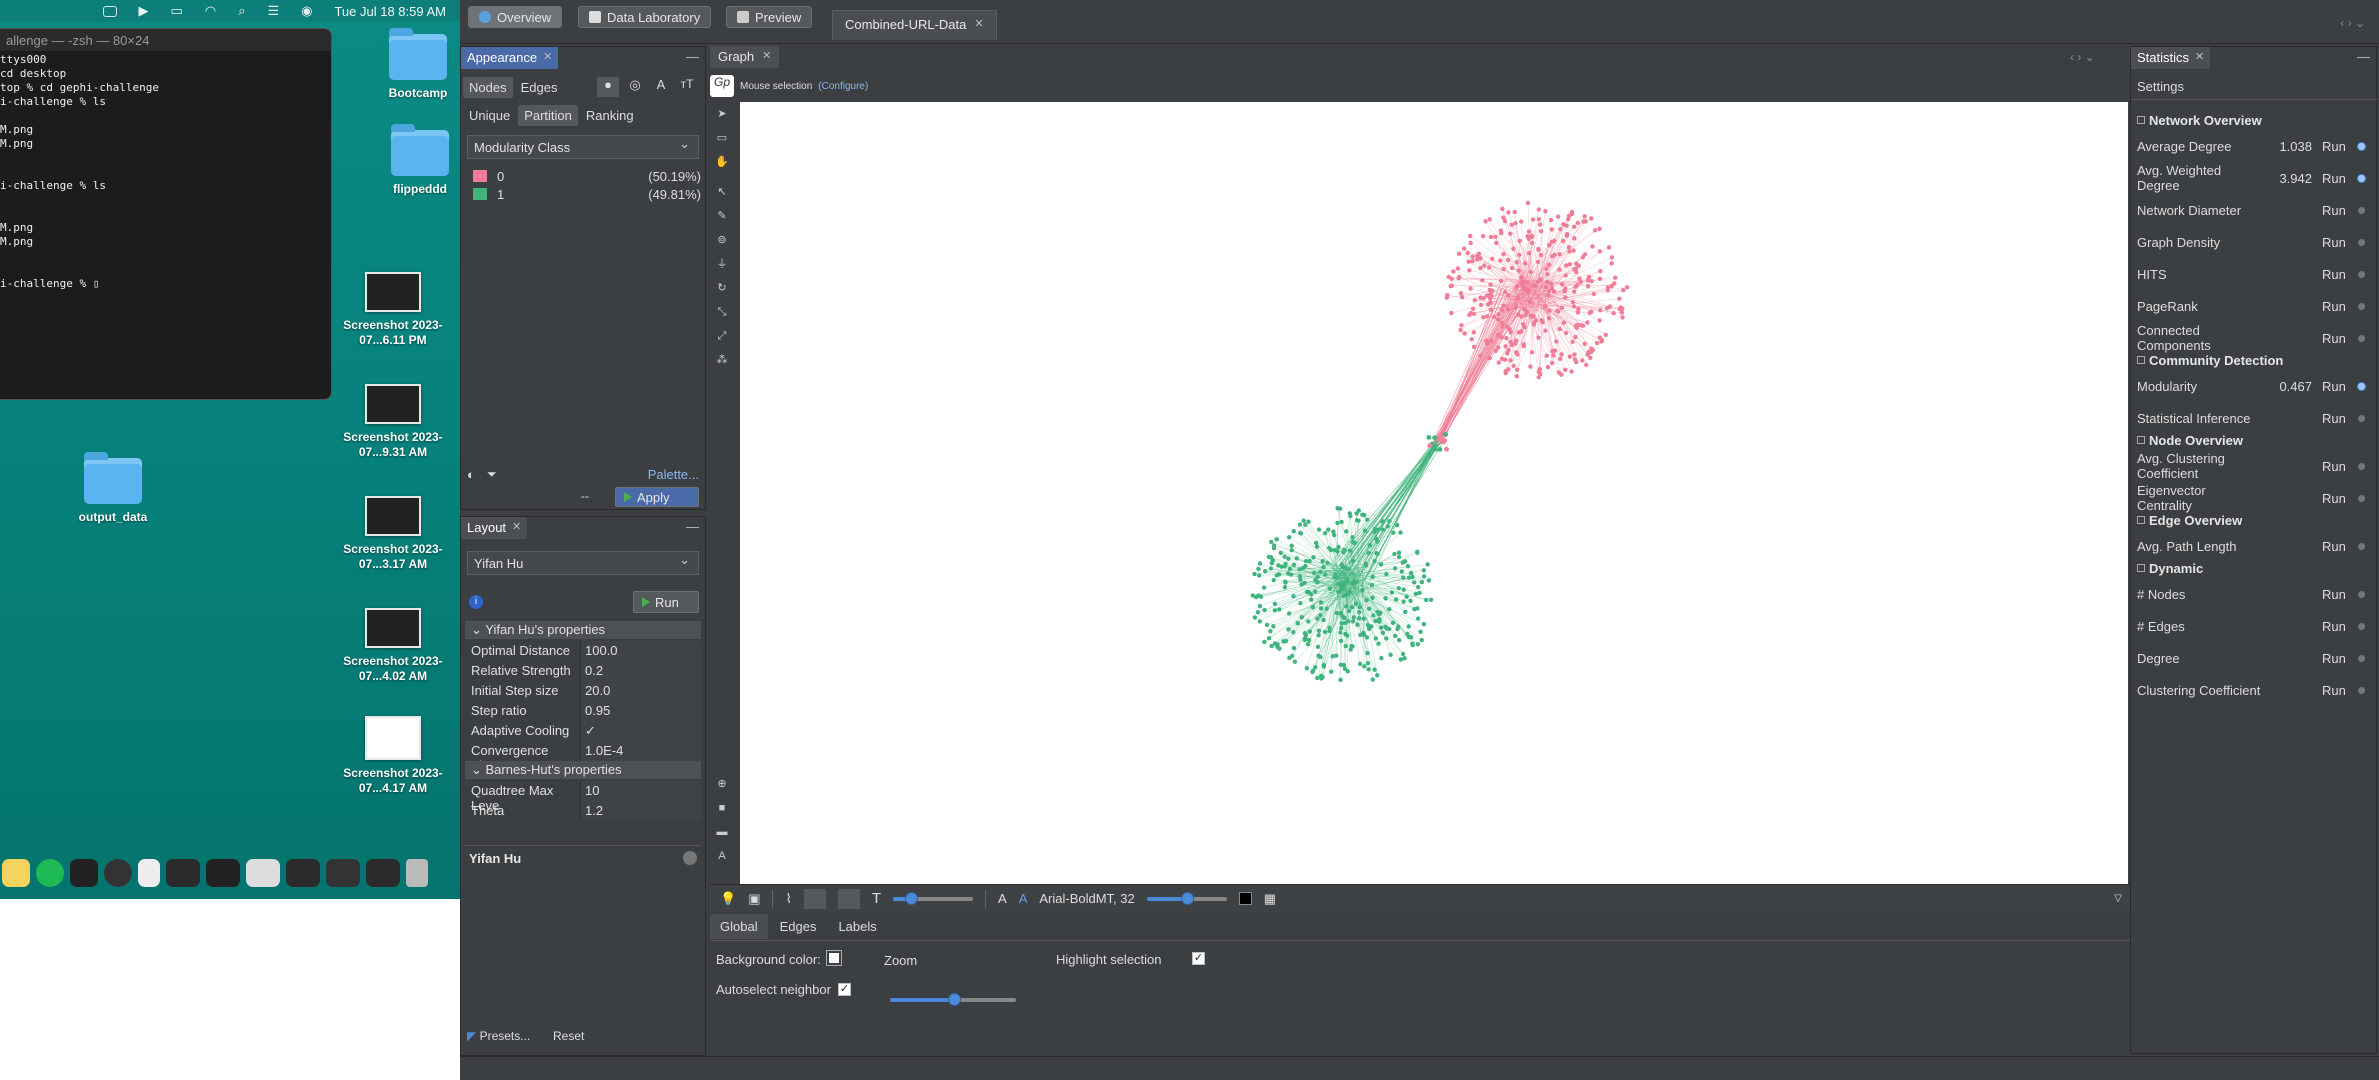 The height and width of the screenshot is (1080, 2379). I want to click on tab-global: Global, so click(739, 926).